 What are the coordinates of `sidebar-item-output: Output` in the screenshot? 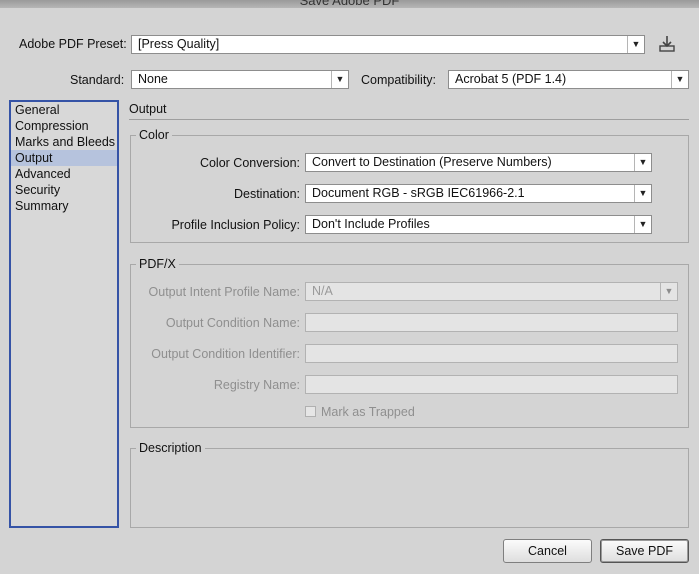 It's located at (64, 158).